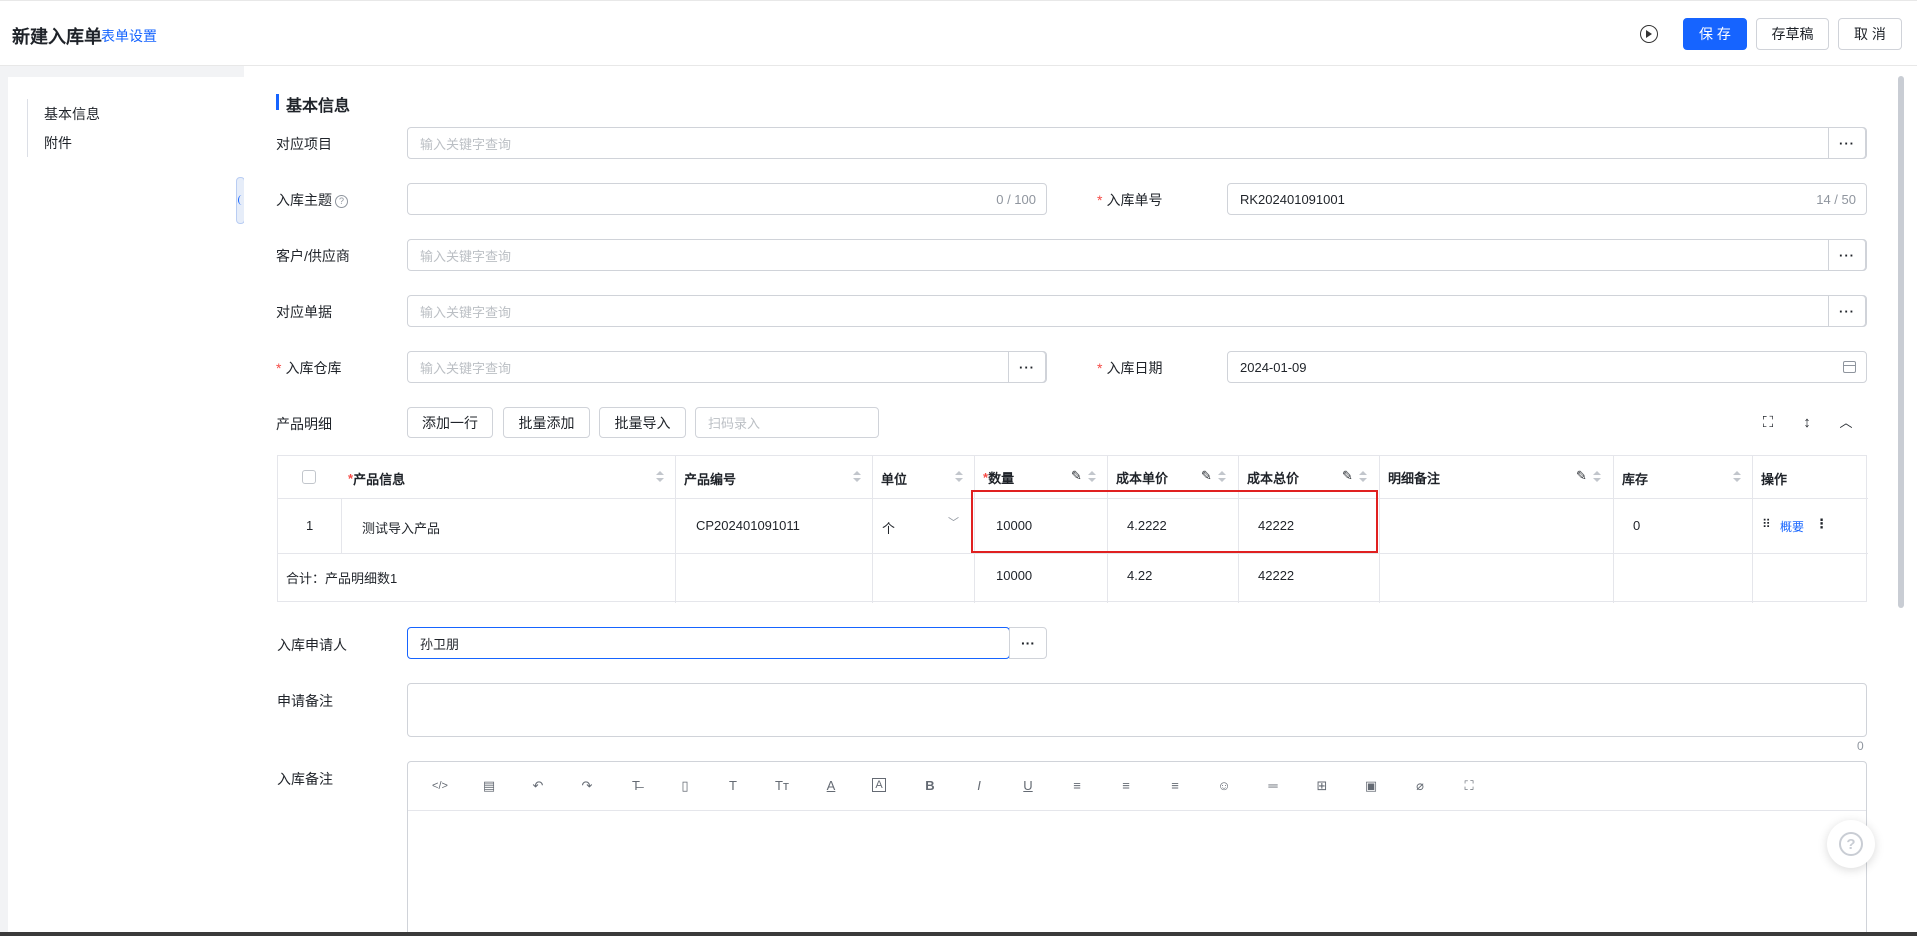 The height and width of the screenshot is (936, 1917). I want to click on col-unit-cost: 成本单价, so click(1142, 477).